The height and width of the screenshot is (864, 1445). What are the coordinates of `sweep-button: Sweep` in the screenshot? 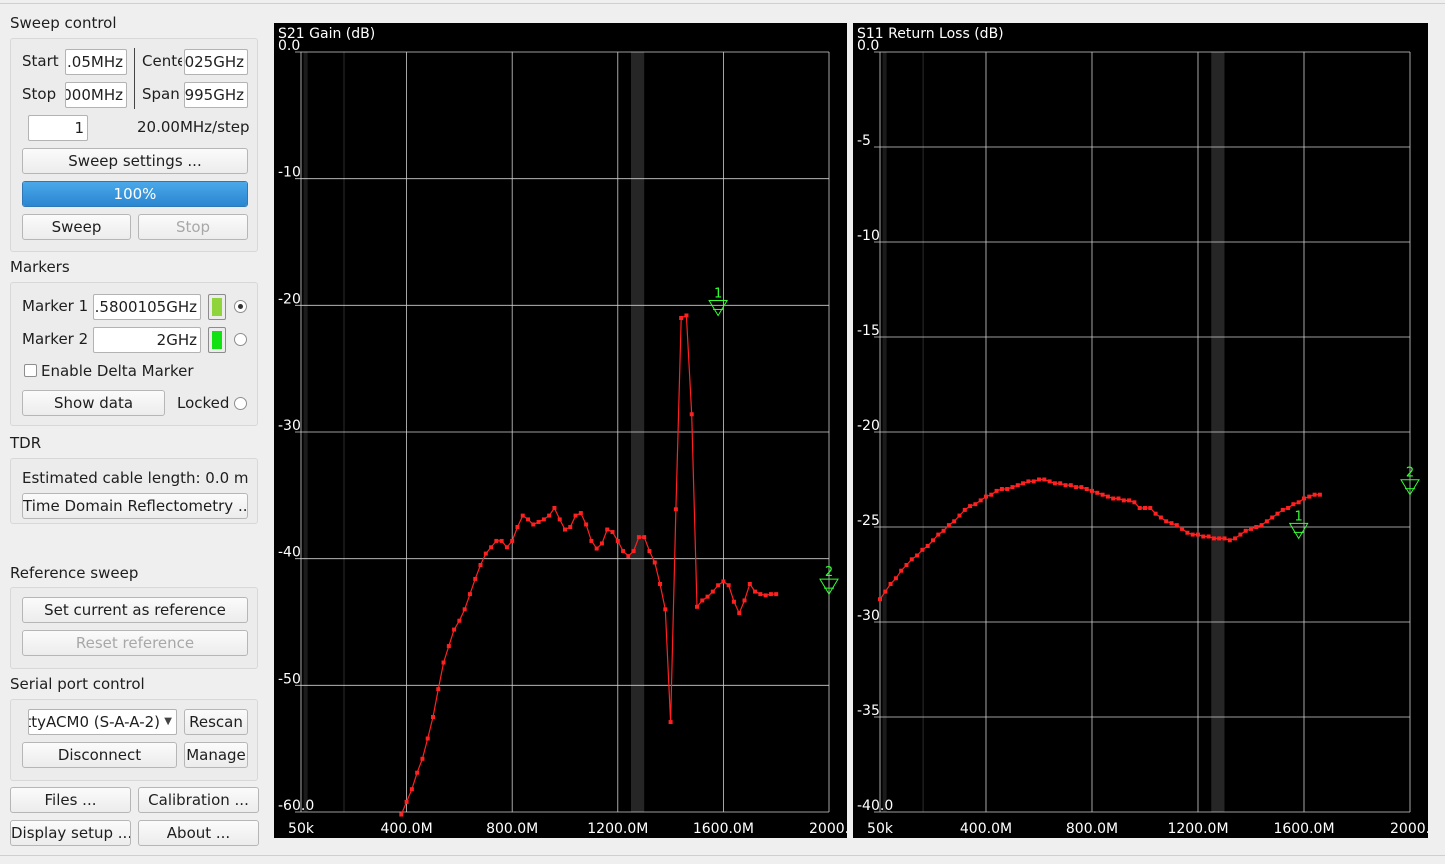 It's located at (76, 227).